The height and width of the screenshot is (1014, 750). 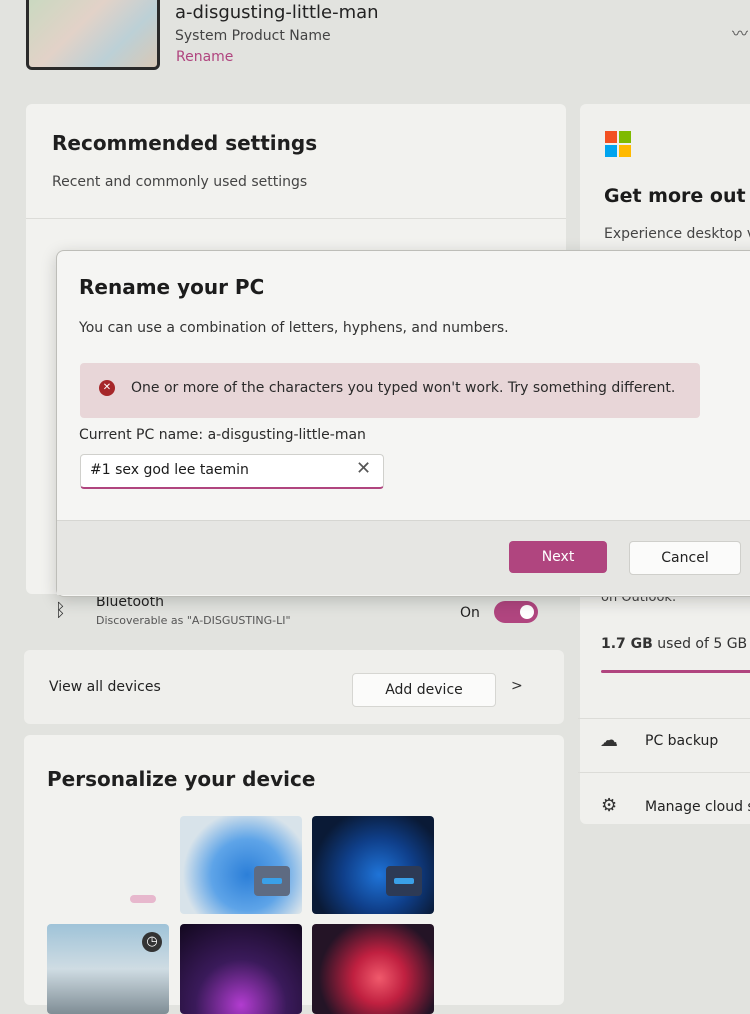 What do you see at coordinates (424, 690) in the screenshot?
I see `add-device-button: Add device` at bounding box center [424, 690].